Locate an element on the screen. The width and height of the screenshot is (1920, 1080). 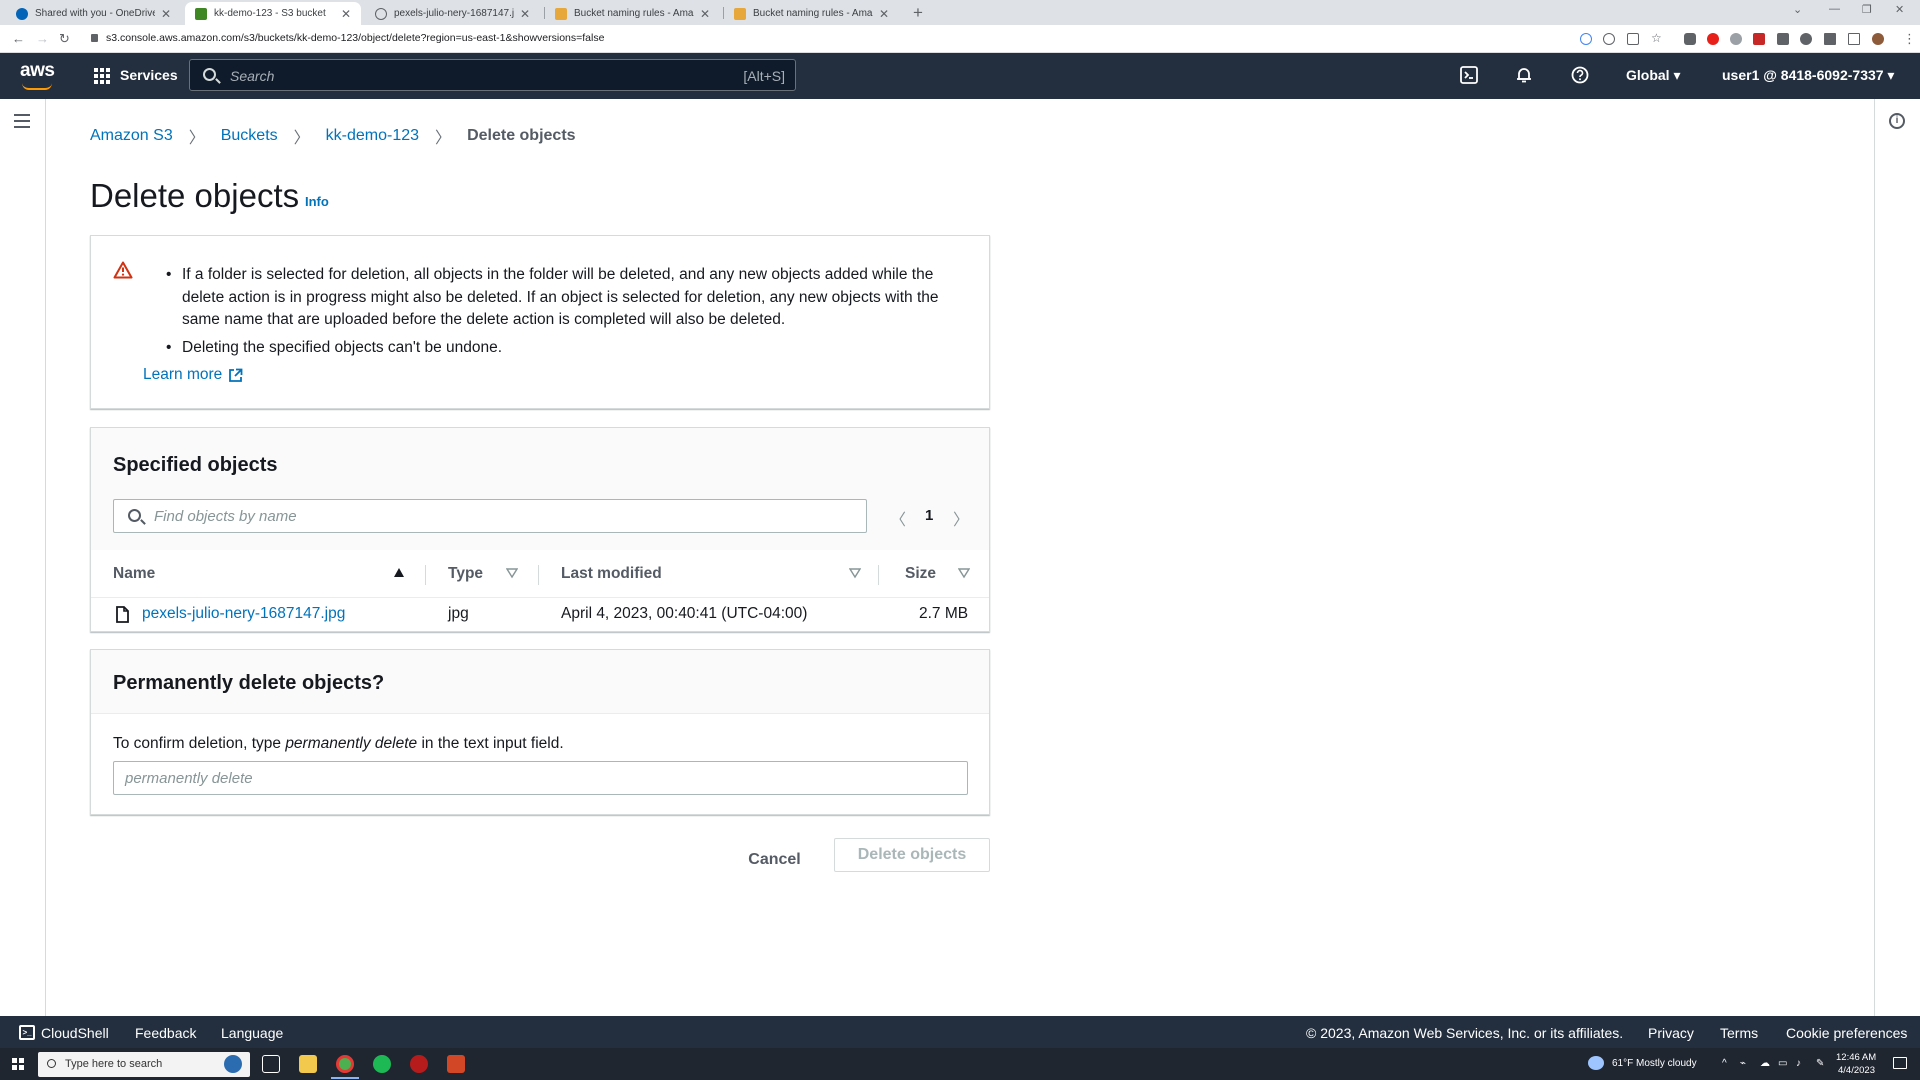
aws-logo: aws is located at coordinates (37, 71).